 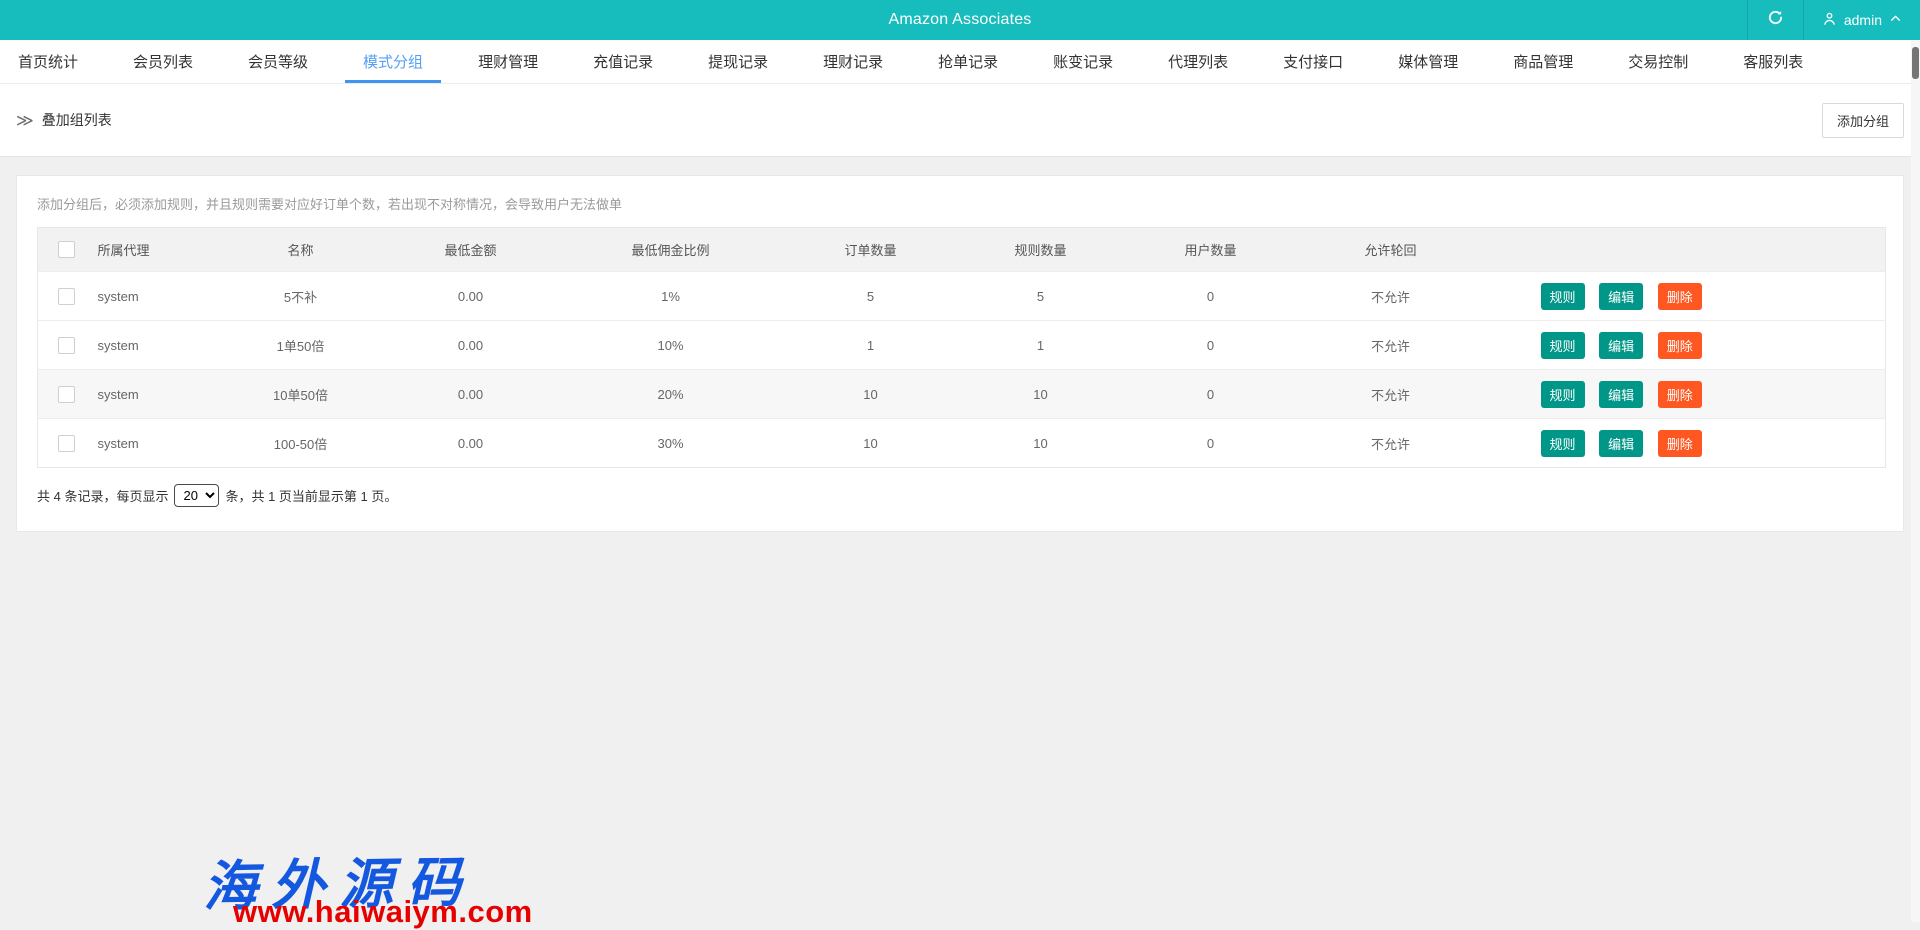 What do you see at coordinates (961, 296) in the screenshot?
I see `table-row: system 5不补 0.00 1% 5 5 0 不允许 规则 编辑 删除` at bounding box center [961, 296].